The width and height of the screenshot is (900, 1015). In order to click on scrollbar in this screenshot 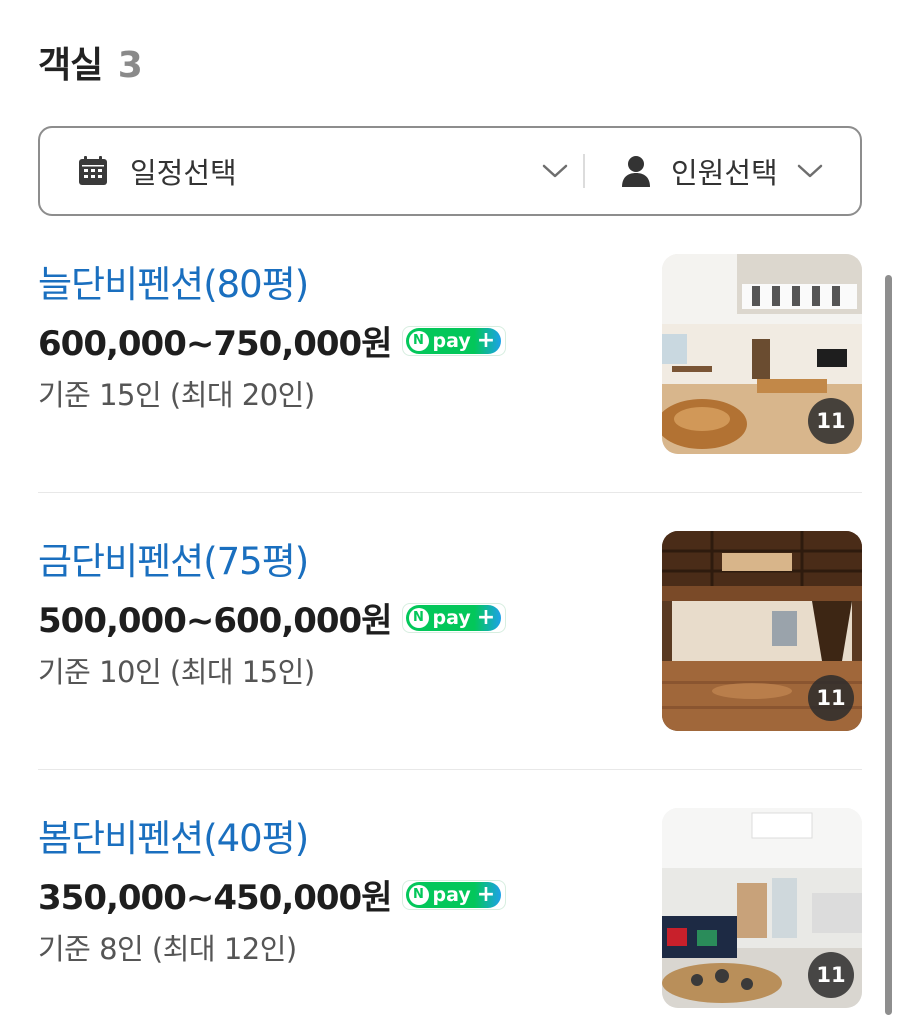, I will do `click(888, 645)`.